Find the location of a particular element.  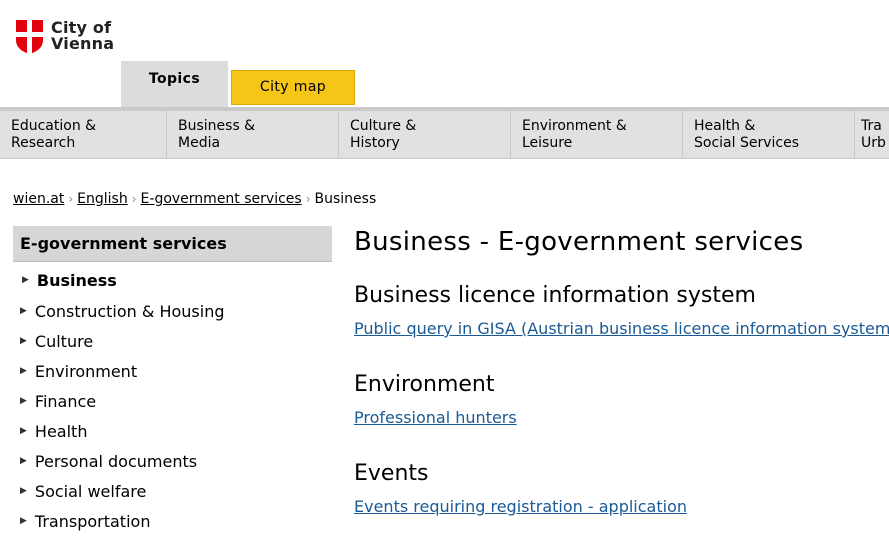

breadcrumb-home: wien.at is located at coordinates (38, 199).